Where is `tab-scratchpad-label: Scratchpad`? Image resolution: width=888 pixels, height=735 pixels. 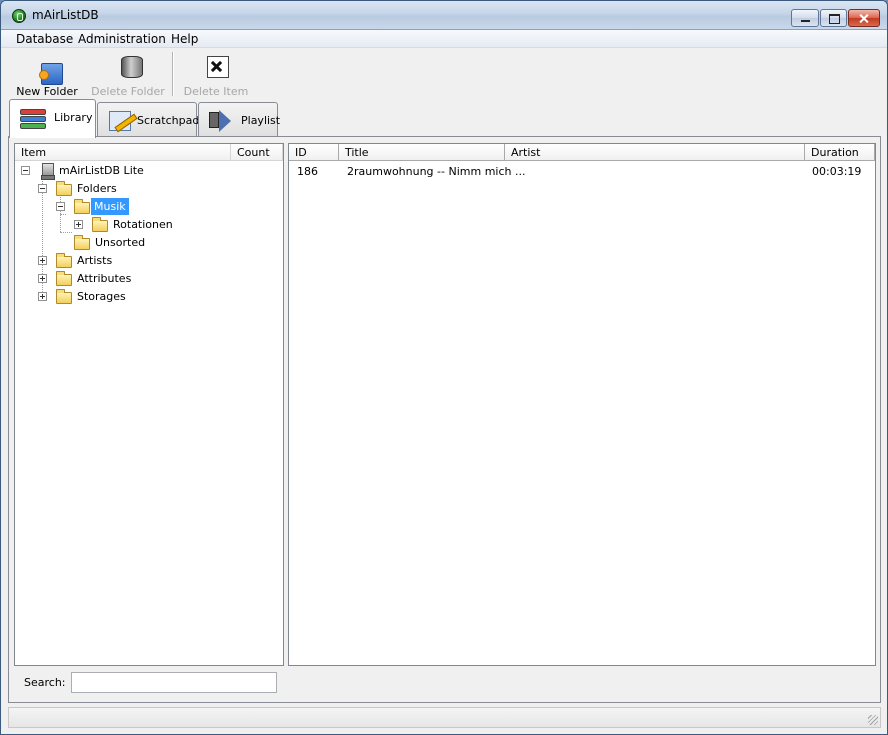
tab-scratchpad-label: Scratchpad is located at coordinates (168, 120).